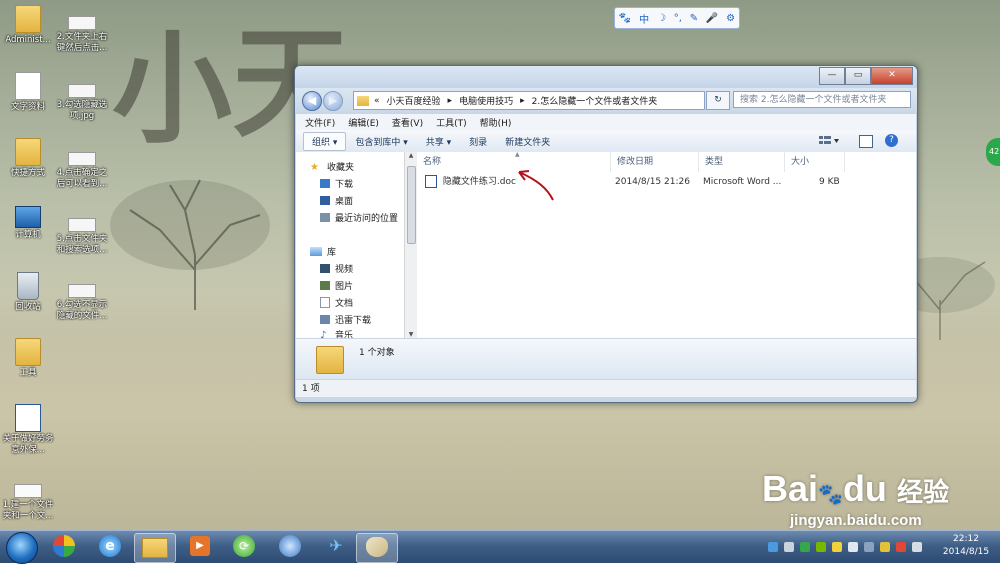 The width and height of the screenshot is (1000, 564). Describe the element at coordinates (28, 86) in the screenshot. I see `document-icon` at that location.